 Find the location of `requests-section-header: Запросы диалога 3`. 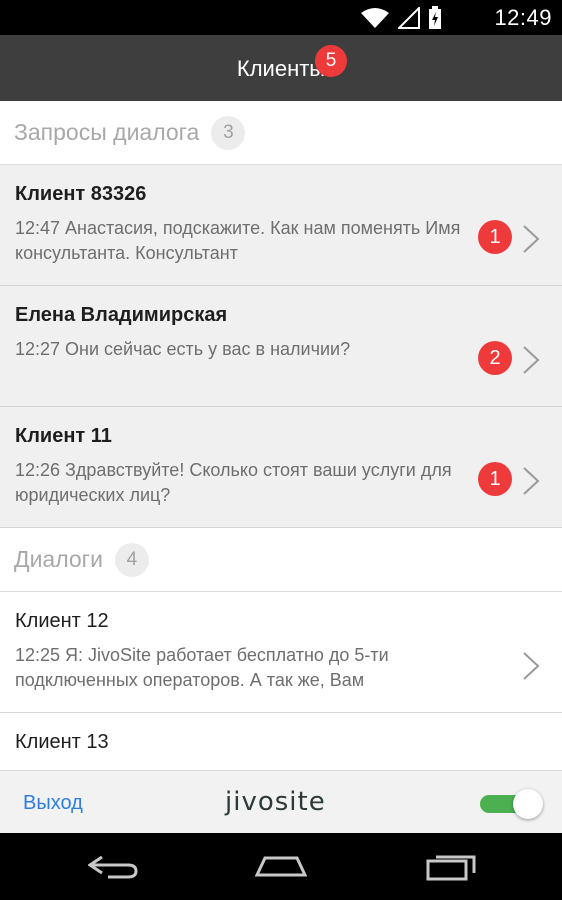

requests-section-header: Запросы диалога 3 is located at coordinates (281, 133).